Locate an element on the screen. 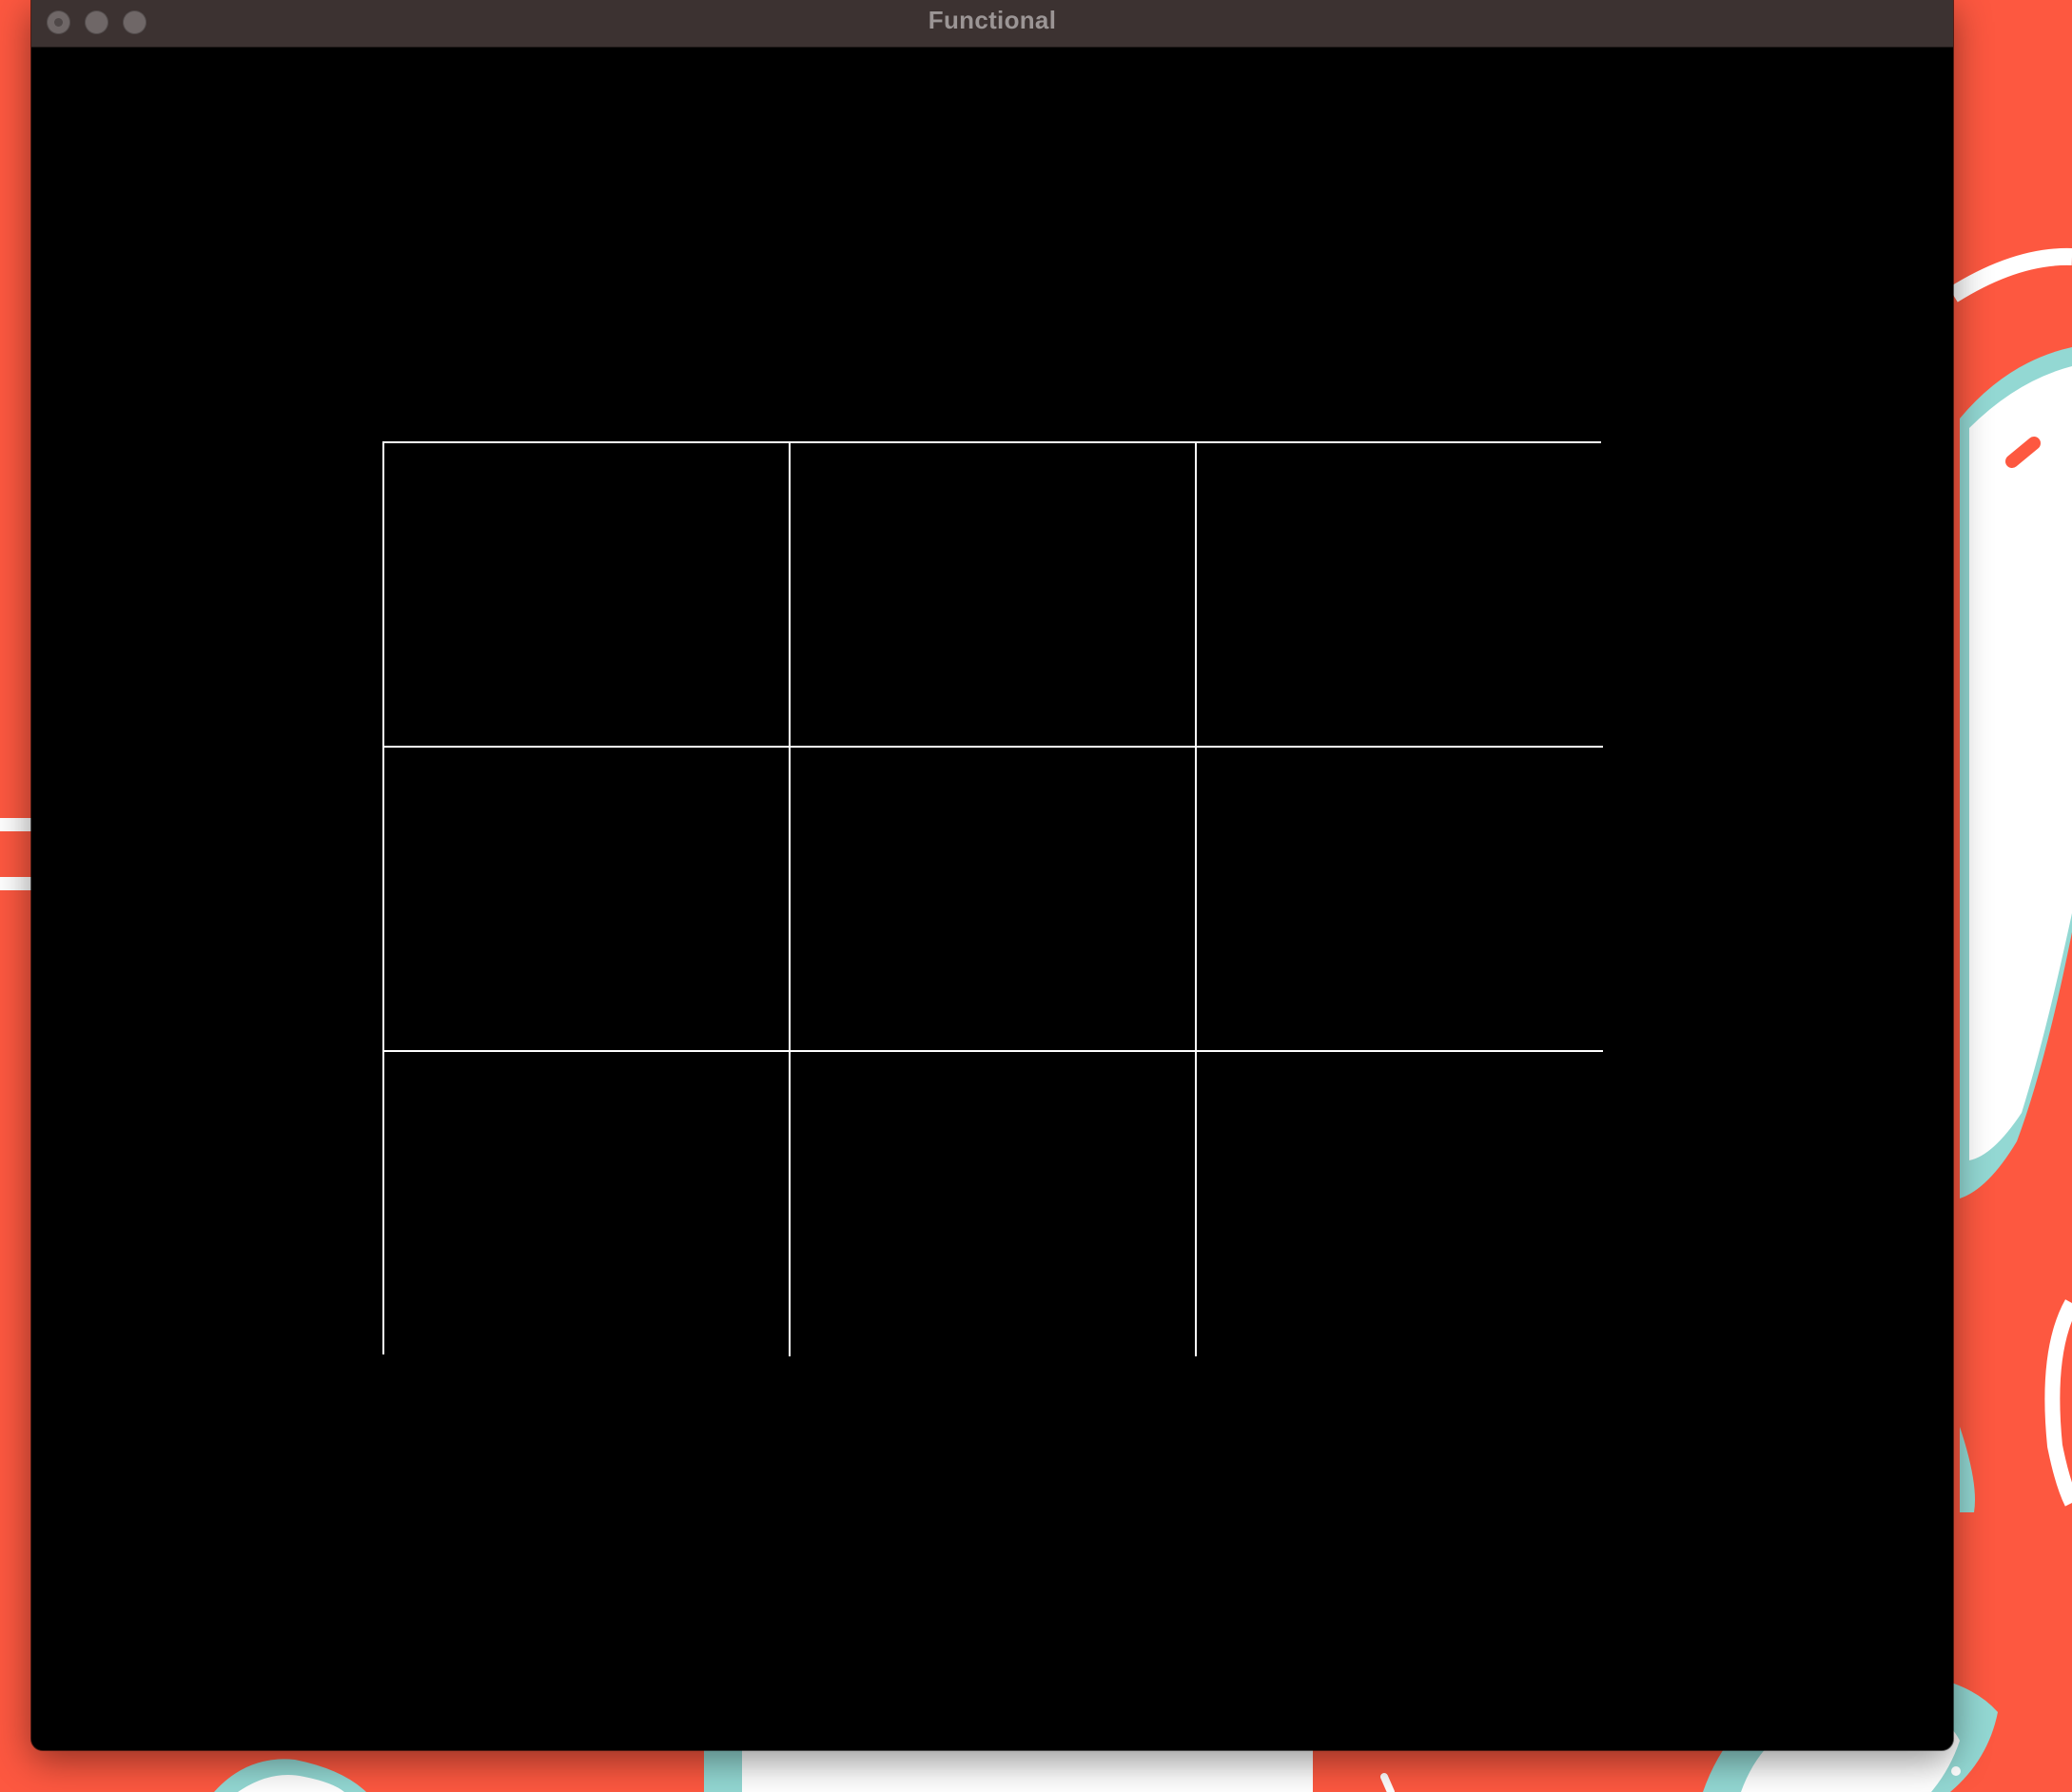  window-titlebar: Functional is located at coordinates (992, 24).